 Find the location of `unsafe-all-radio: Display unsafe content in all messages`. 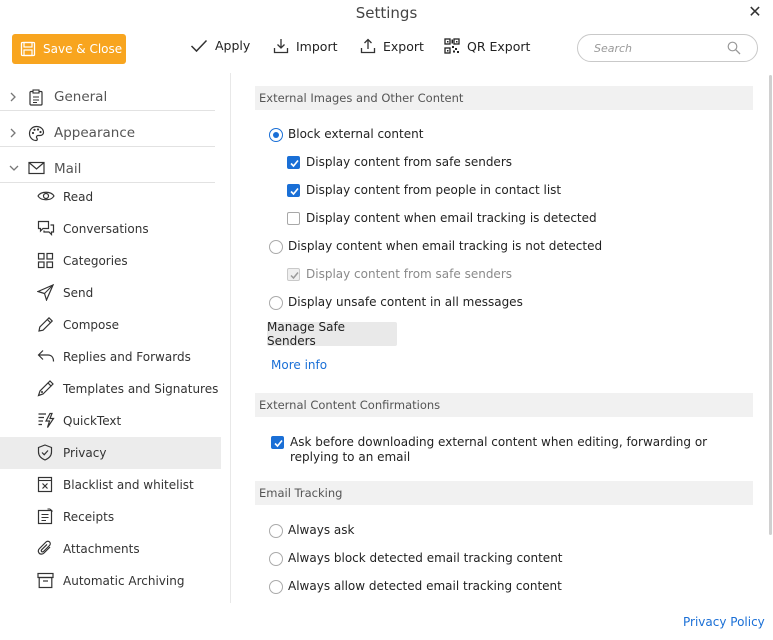

unsafe-all-radio: Display unsafe content in all messages is located at coordinates (396, 302).